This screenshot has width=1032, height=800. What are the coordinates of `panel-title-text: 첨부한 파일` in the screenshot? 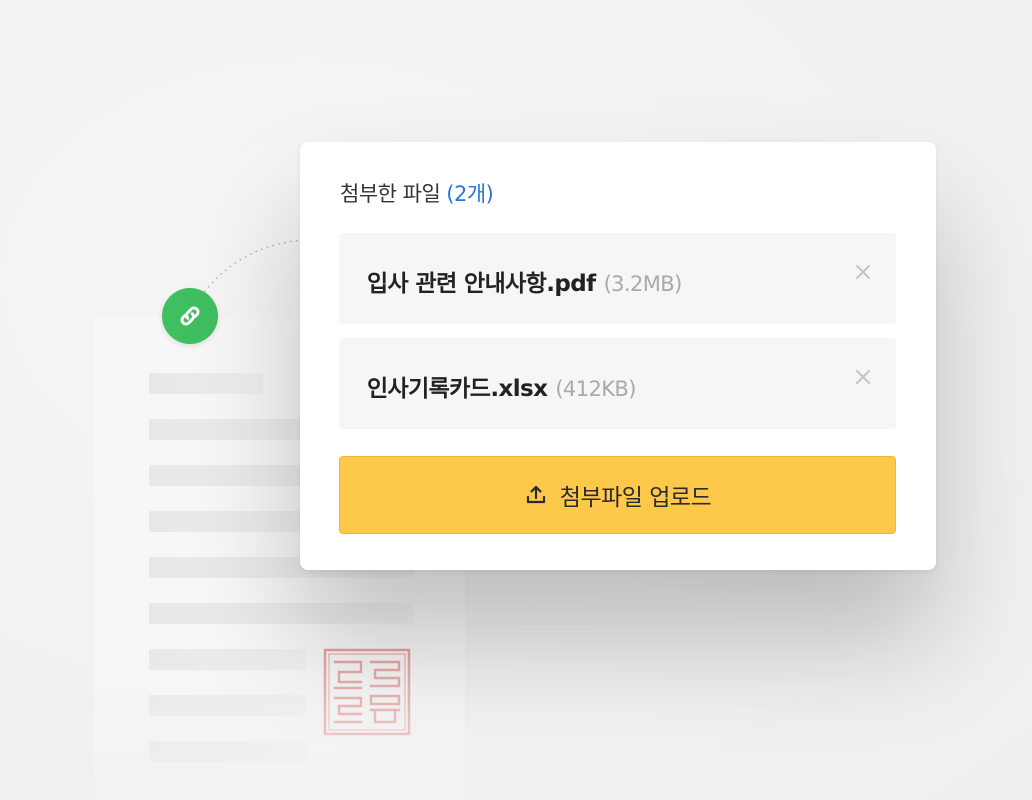 It's located at (390, 194).